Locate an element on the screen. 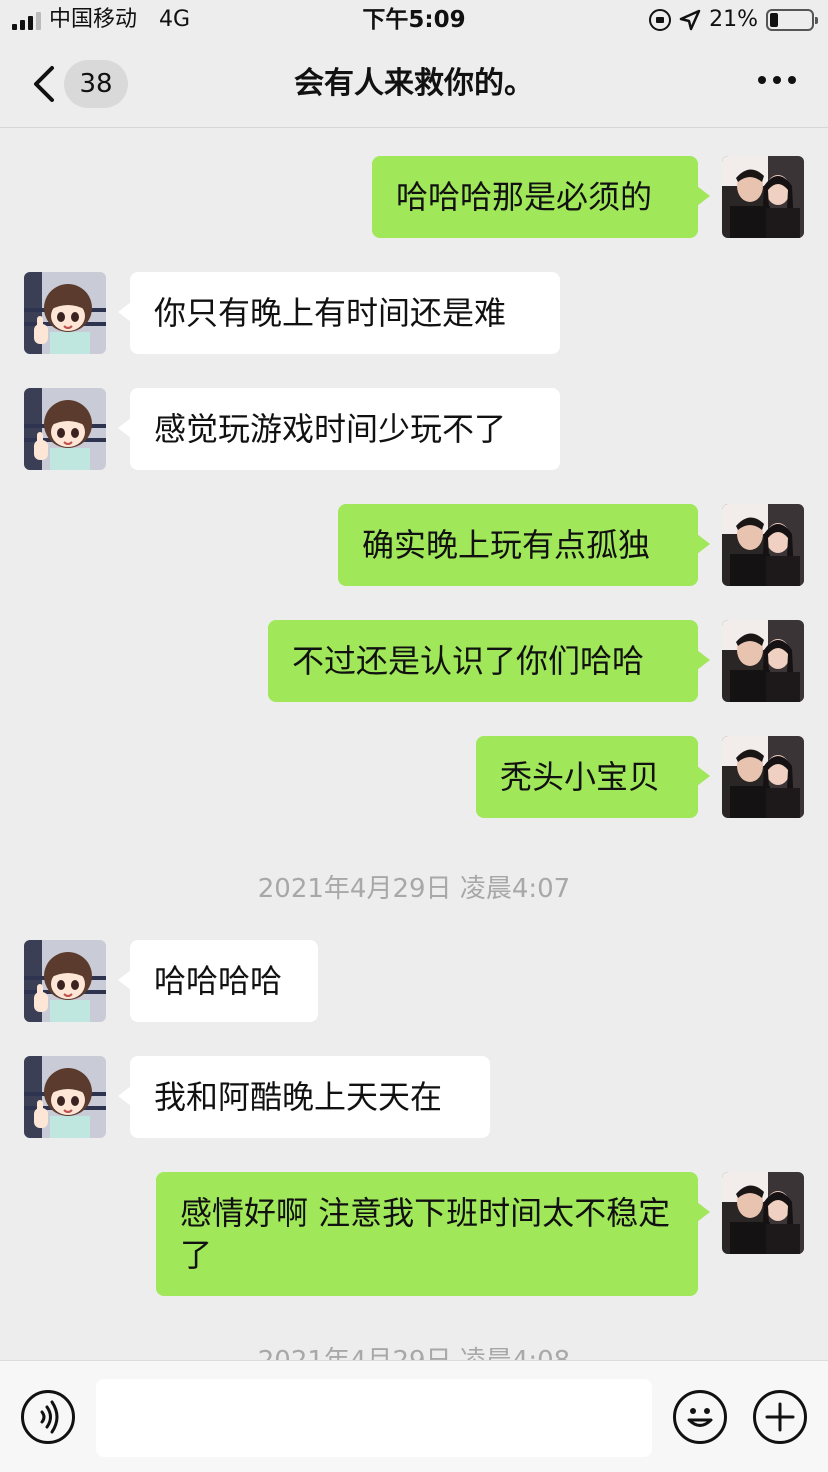 Image resolution: width=828 pixels, height=1472 pixels. chat-header: 38 会有人来救你的。 is located at coordinates (414, 85).